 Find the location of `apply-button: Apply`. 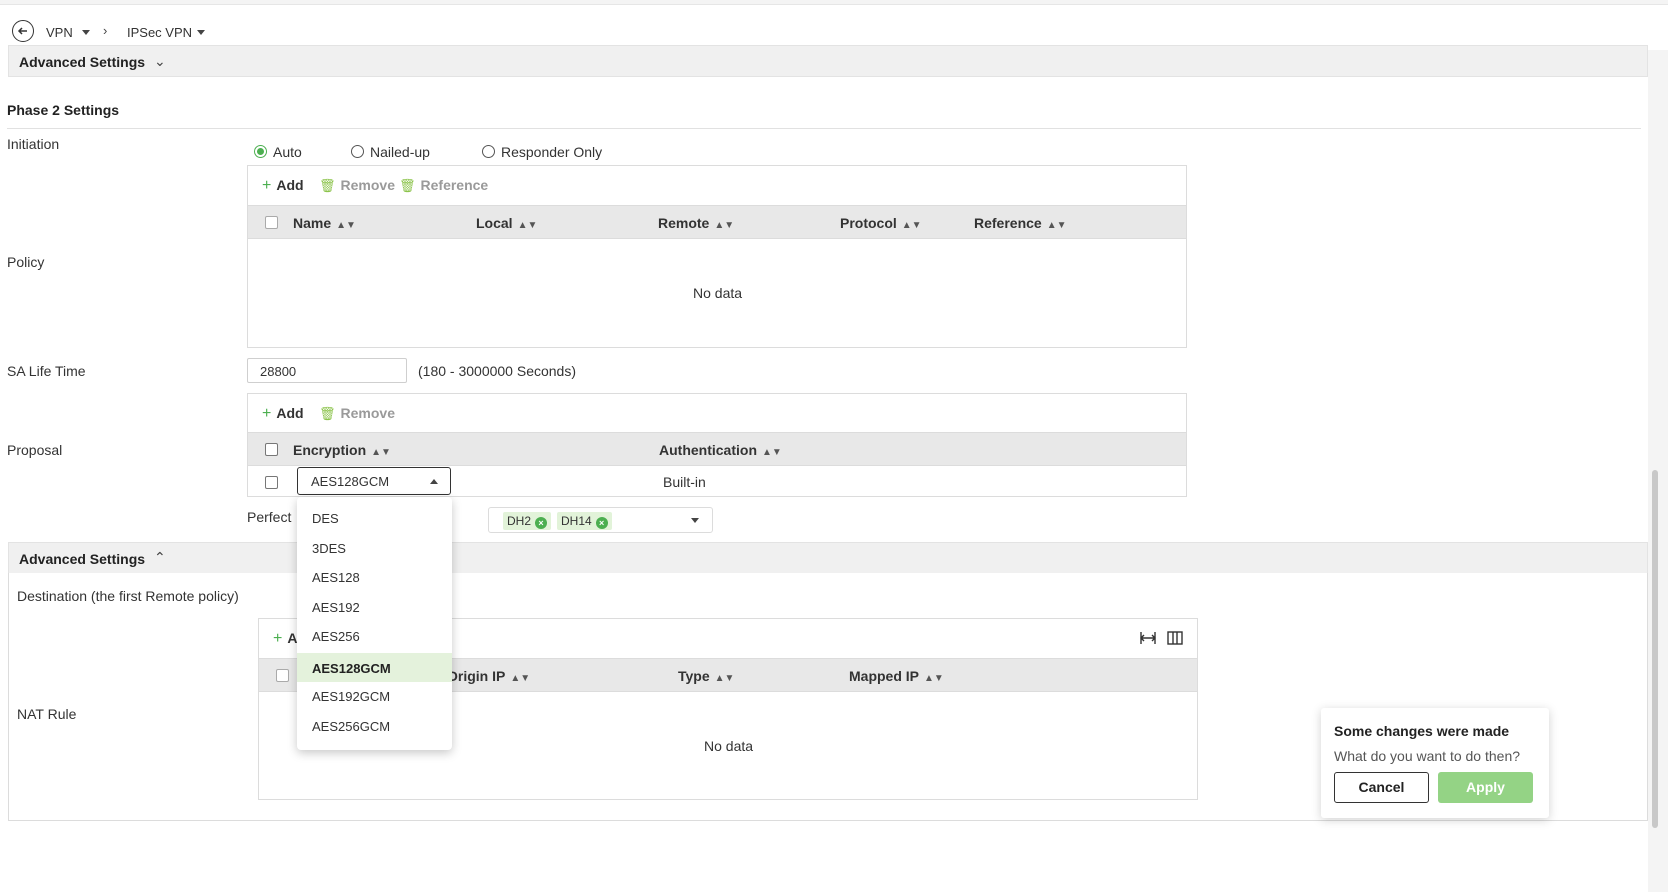

apply-button: Apply is located at coordinates (1485, 787).